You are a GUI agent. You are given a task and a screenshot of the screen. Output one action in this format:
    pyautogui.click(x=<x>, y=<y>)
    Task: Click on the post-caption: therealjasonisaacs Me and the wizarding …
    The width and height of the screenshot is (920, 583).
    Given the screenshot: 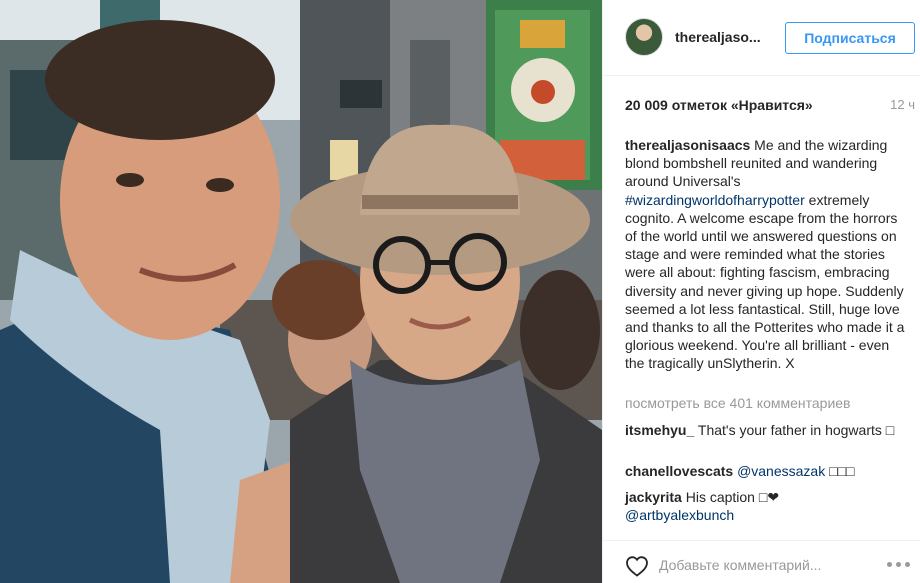 What is the action you would take?
    pyautogui.click(x=765, y=254)
    